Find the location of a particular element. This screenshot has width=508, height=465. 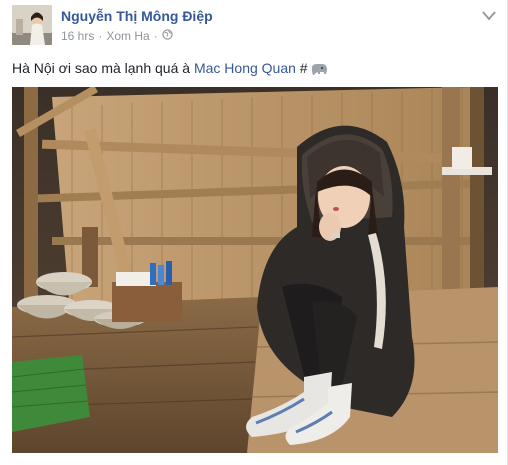

author-name-link: Nguyễn Thị Mông Điệp is located at coordinates (137, 16).